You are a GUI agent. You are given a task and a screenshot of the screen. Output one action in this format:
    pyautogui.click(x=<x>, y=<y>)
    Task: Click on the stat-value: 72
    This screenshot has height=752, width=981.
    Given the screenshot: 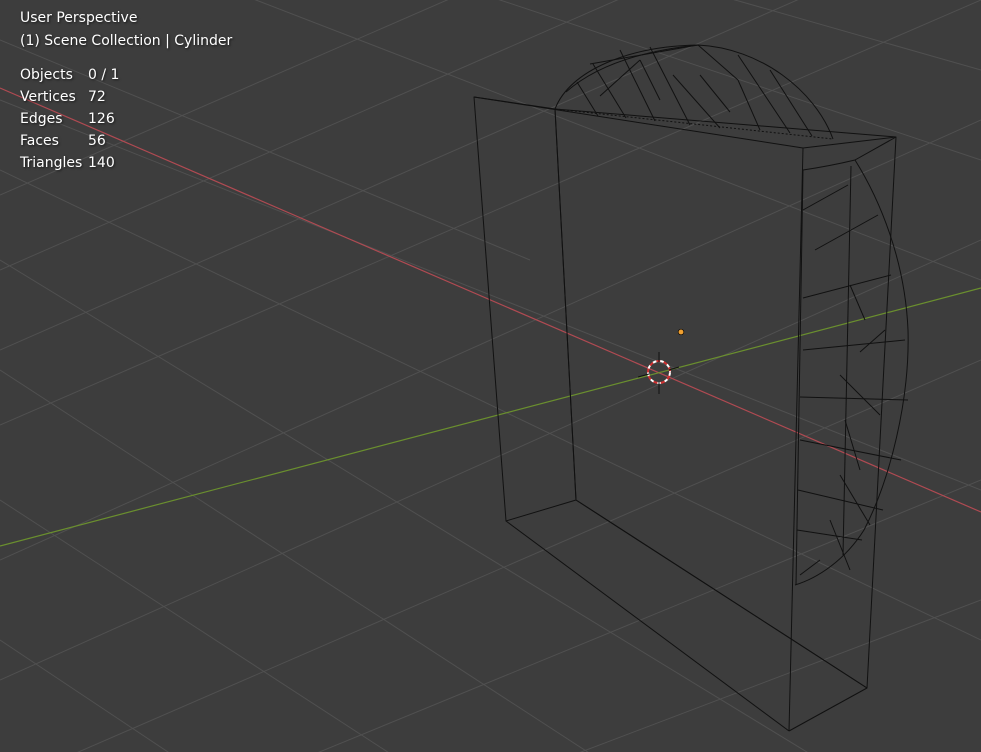 What is the action you would take?
    pyautogui.click(x=97, y=97)
    